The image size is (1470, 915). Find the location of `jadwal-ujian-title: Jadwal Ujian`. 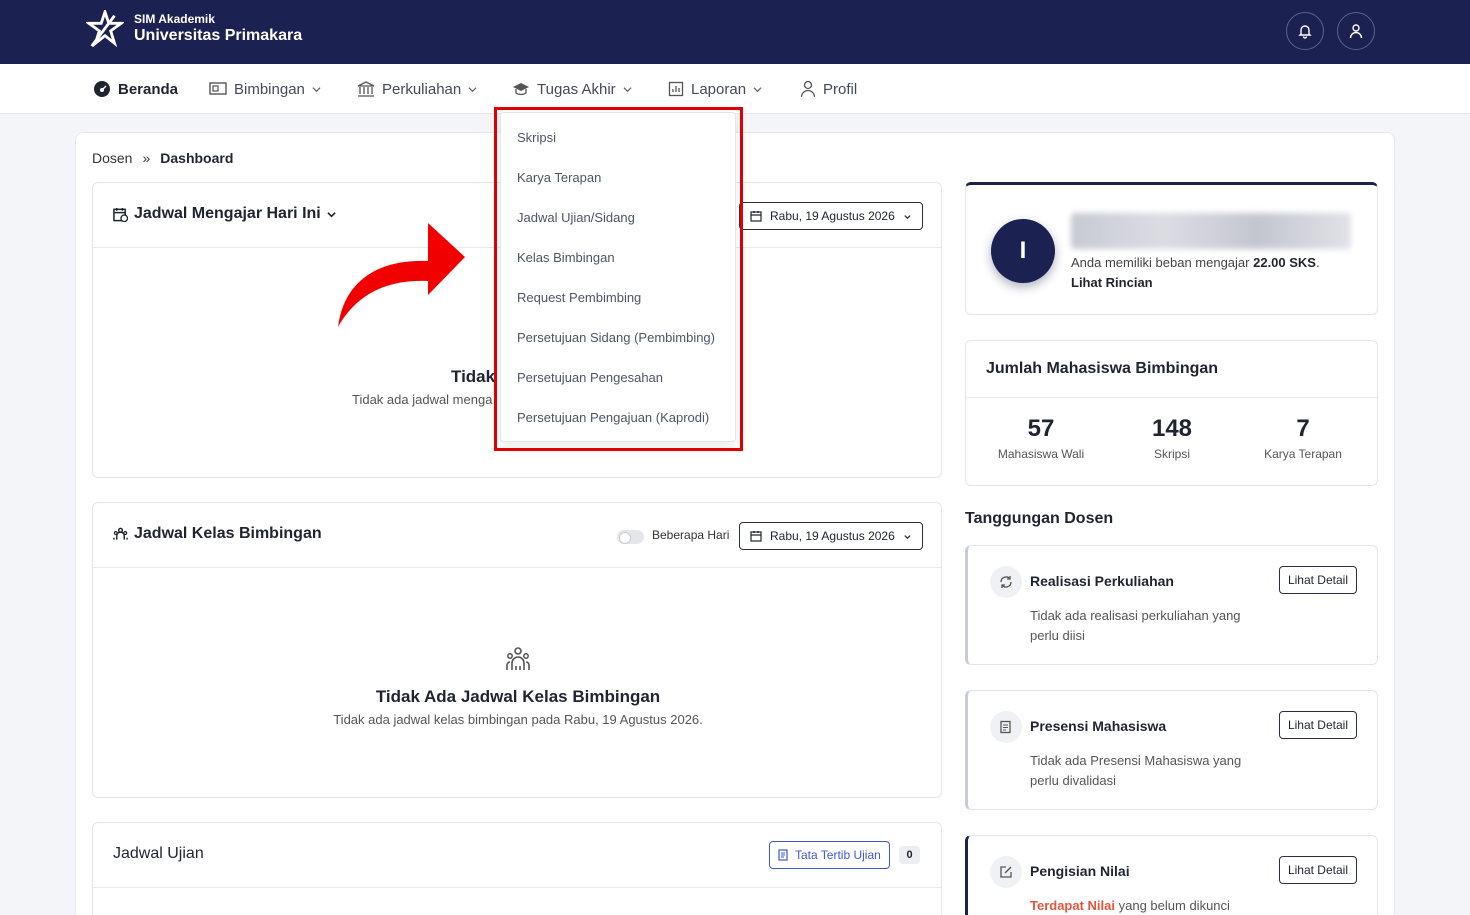

jadwal-ujian-title: Jadwal Ujian is located at coordinates (158, 853).